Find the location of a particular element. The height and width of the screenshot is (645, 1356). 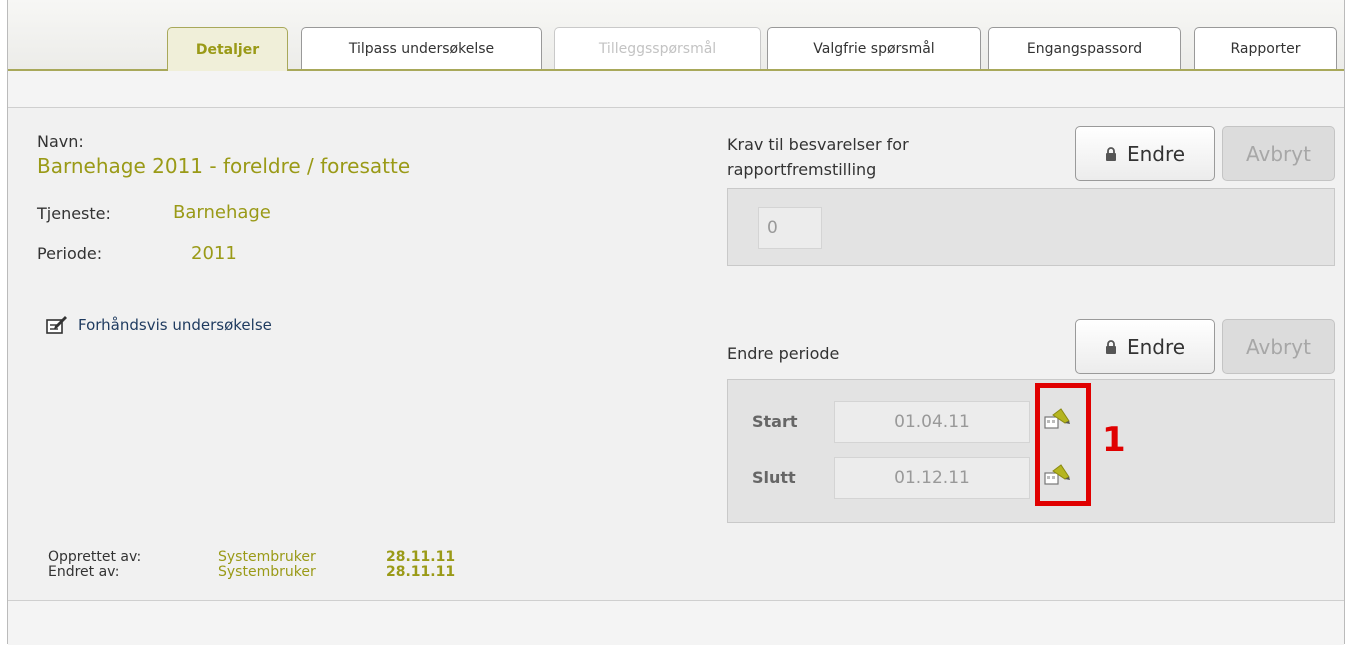

annotation-highlight-box is located at coordinates (1063, 444).